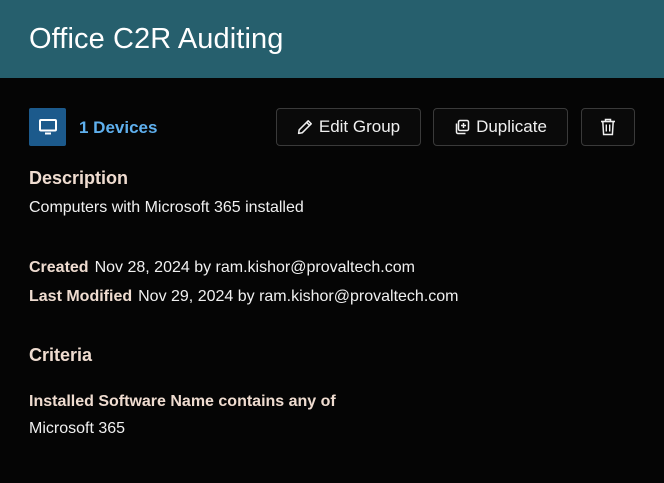 The width and height of the screenshot is (664, 483). I want to click on duplicate-button: Duplicate, so click(500, 127).